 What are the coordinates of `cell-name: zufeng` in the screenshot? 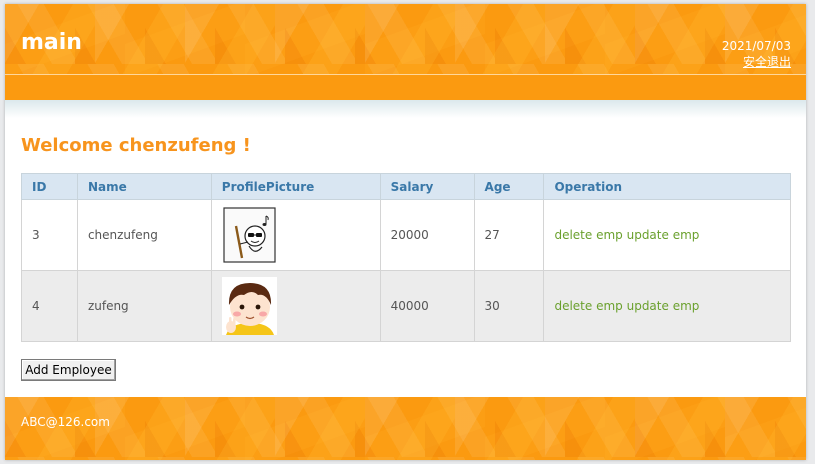 It's located at (144, 306).